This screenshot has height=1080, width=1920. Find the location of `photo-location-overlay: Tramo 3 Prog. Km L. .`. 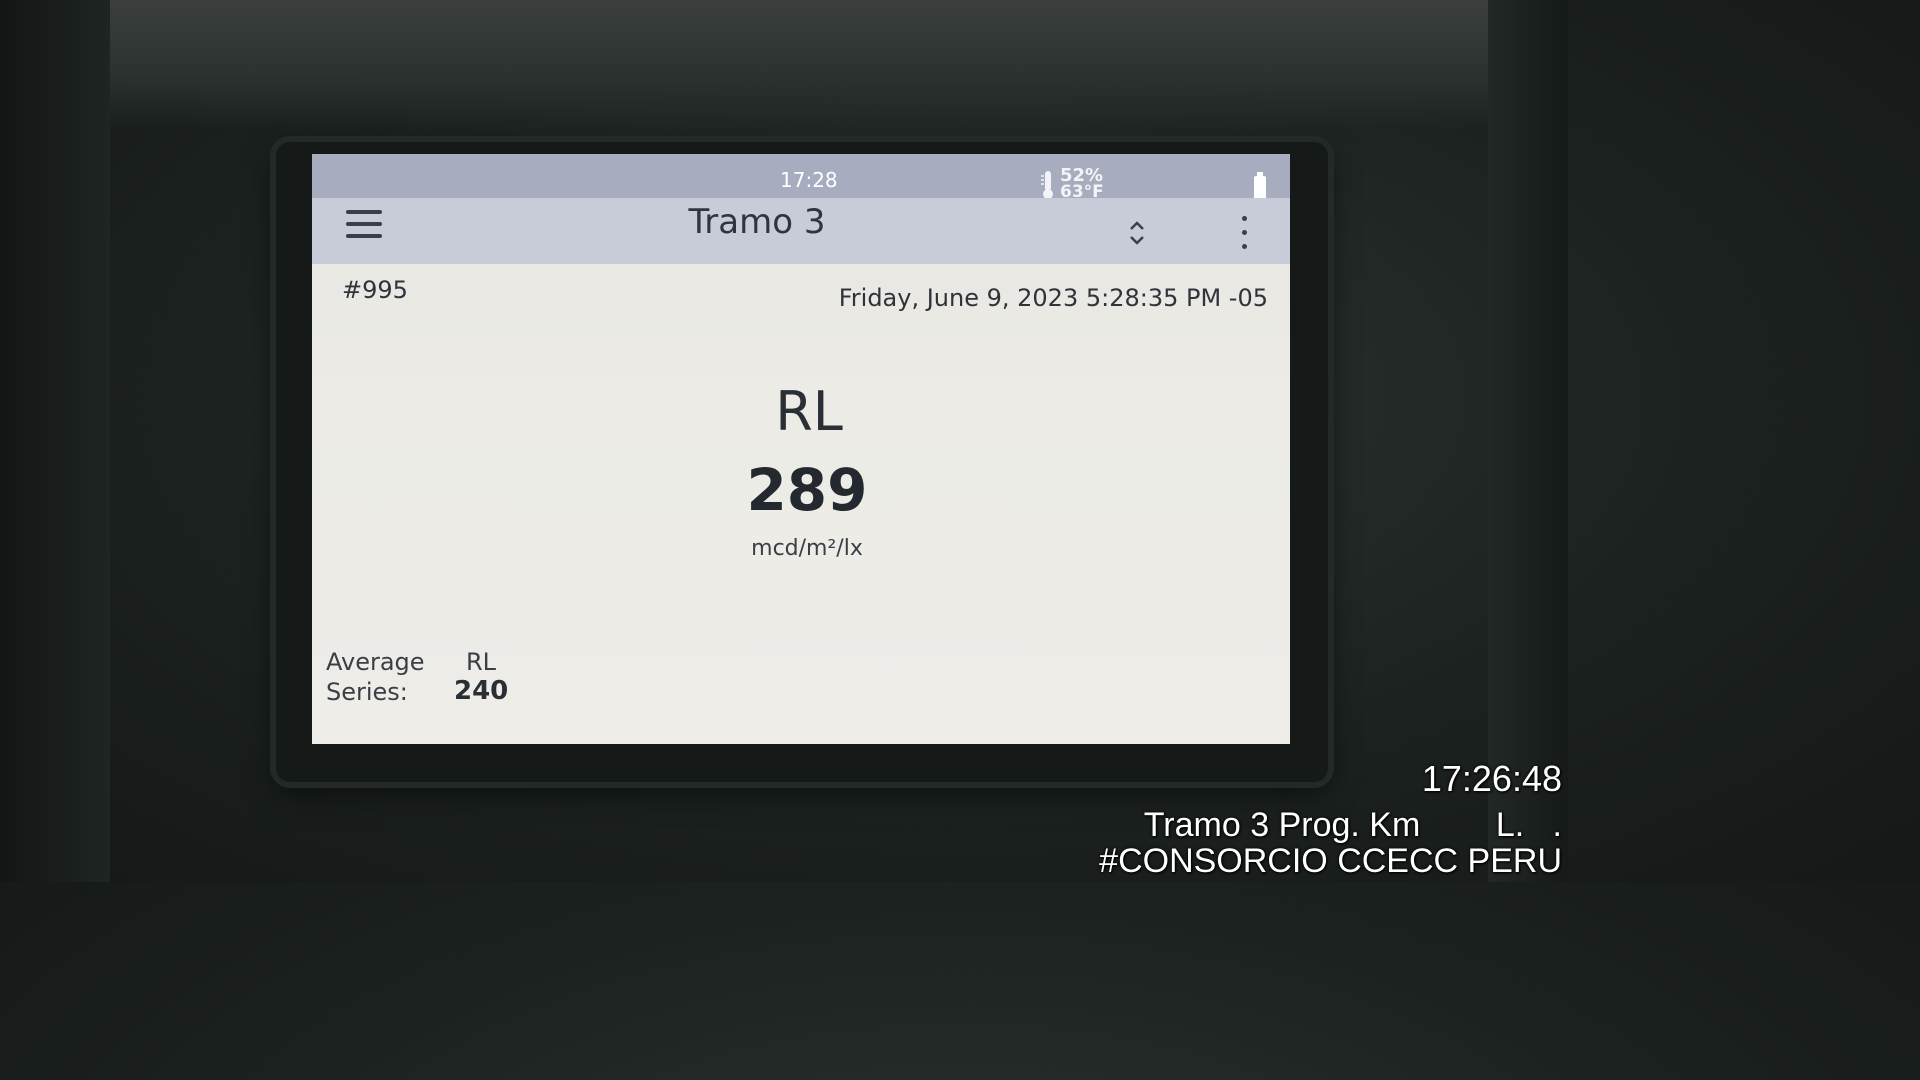

photo-location-overlay: Tramo 3 Prog. Km L. . is located at coordinates (1352, 825).